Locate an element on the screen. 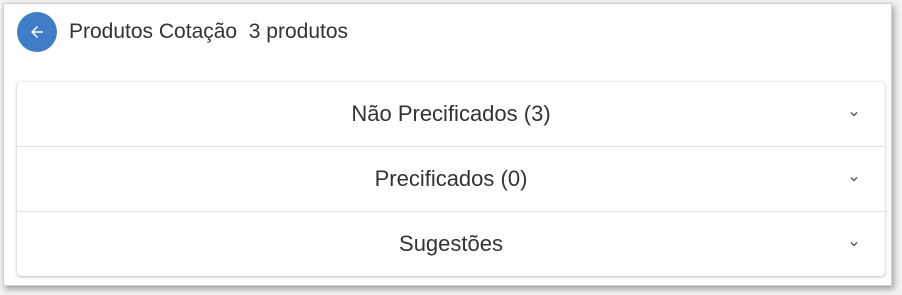 The height and width of the screenshot is (295, 902). header: Produtos Cotação 3 produtos is located at coordinates (182, 32).